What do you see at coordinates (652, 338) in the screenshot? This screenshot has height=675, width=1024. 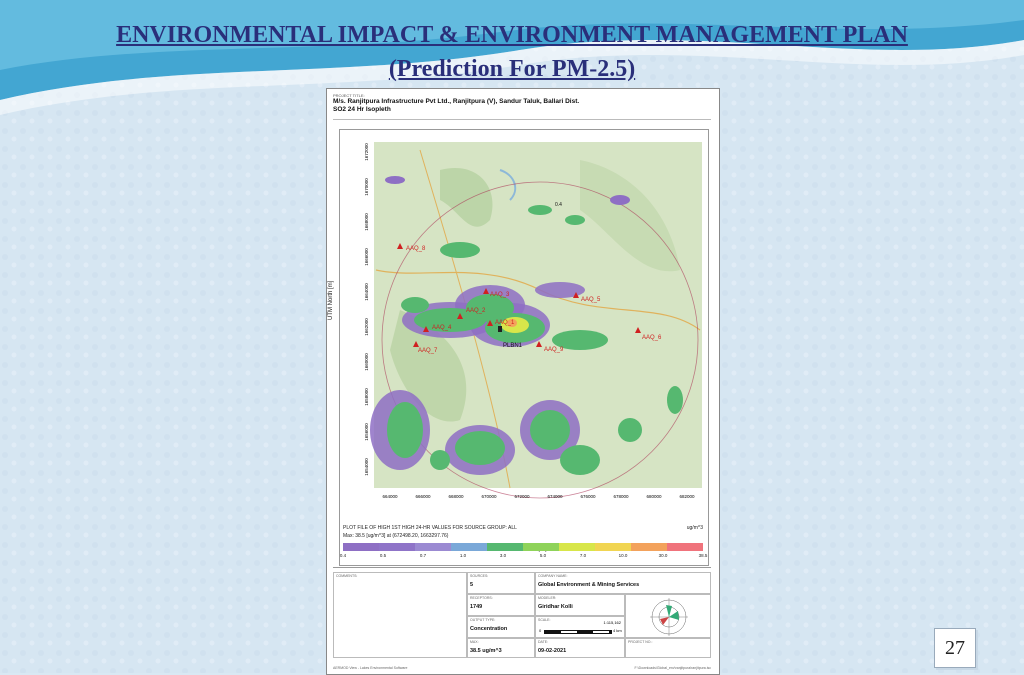 I see `station-label: AAQ_6` at bounding box center [652, 338].